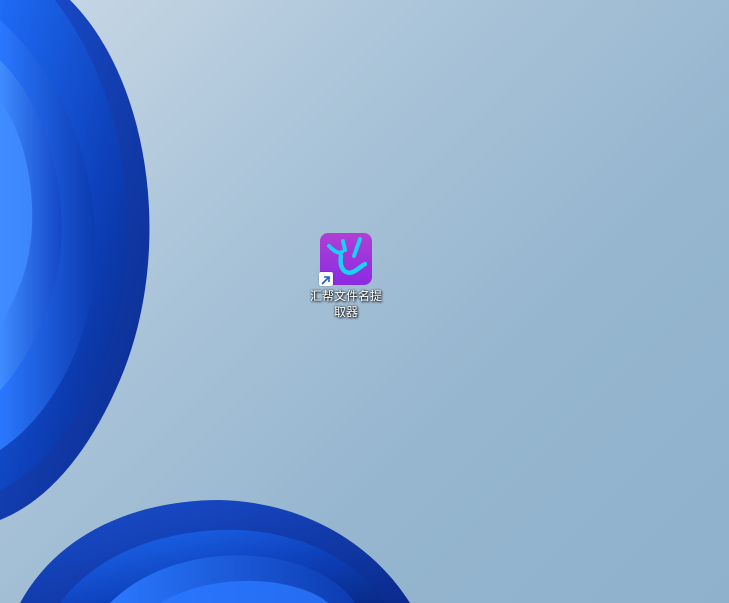 The image size is (729, 603). I want to click on app-icon, so click(346, 259).